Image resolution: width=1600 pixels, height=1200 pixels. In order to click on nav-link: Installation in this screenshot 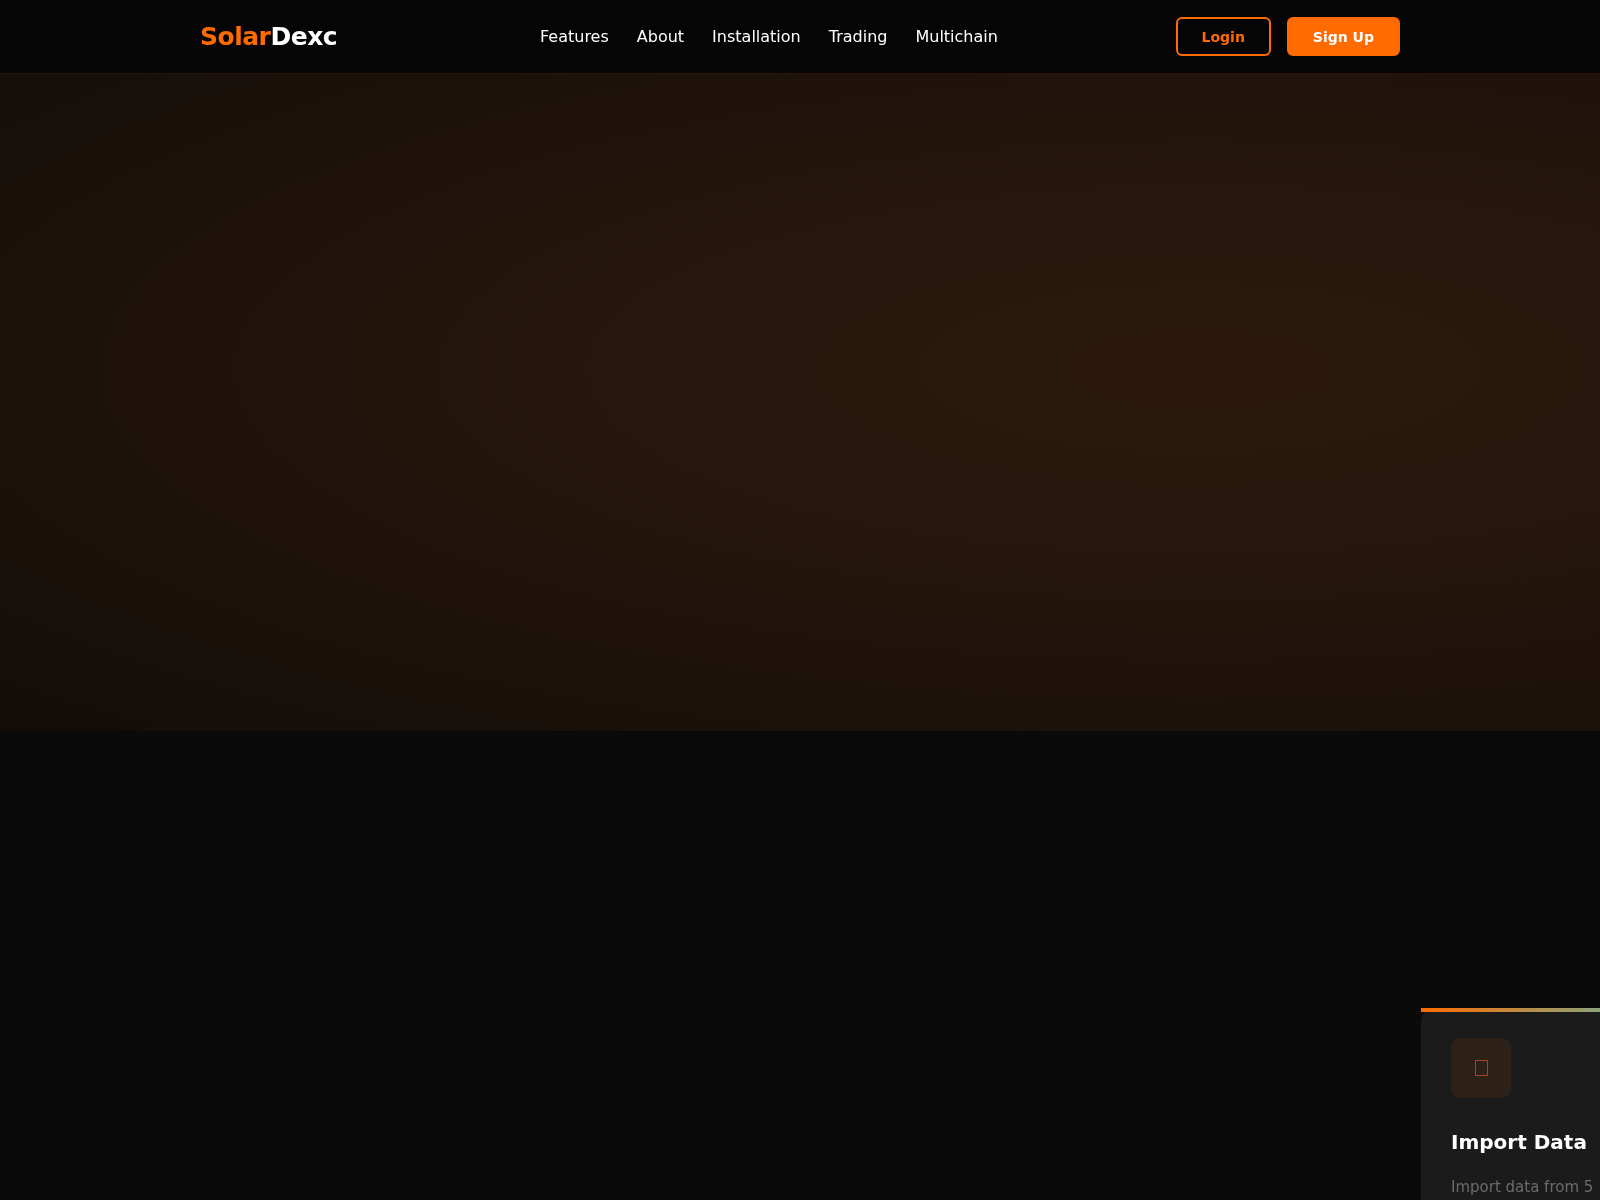, I will do `click(756, 36)`.